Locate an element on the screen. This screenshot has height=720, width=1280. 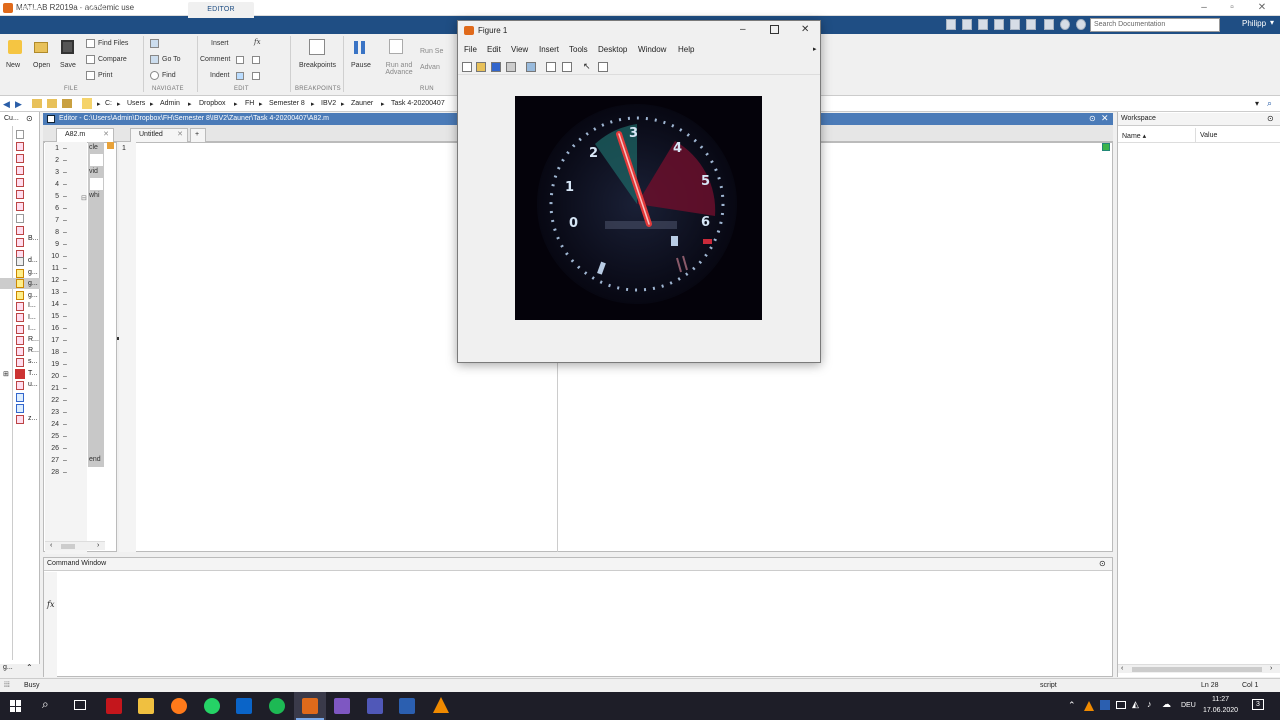
address-dropdown-icon: ▾ is located at coordinates (1257, 103).